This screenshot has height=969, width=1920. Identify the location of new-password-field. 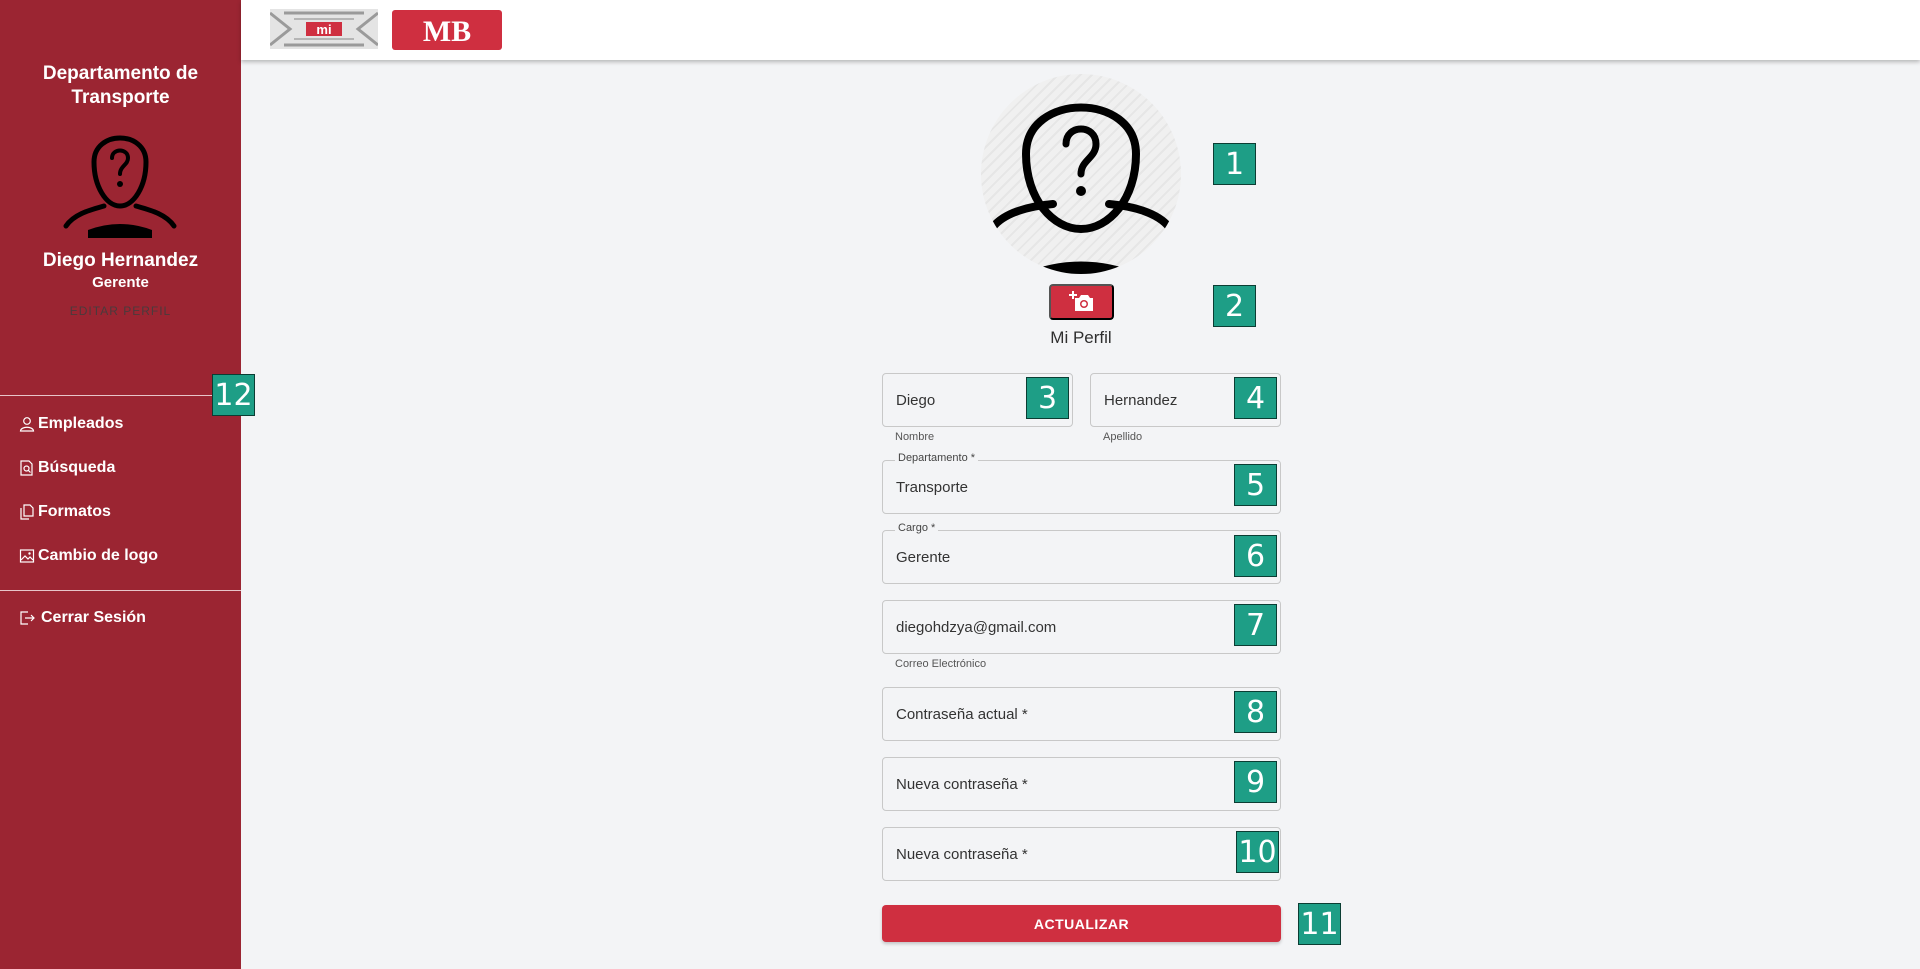
(1081, 784).